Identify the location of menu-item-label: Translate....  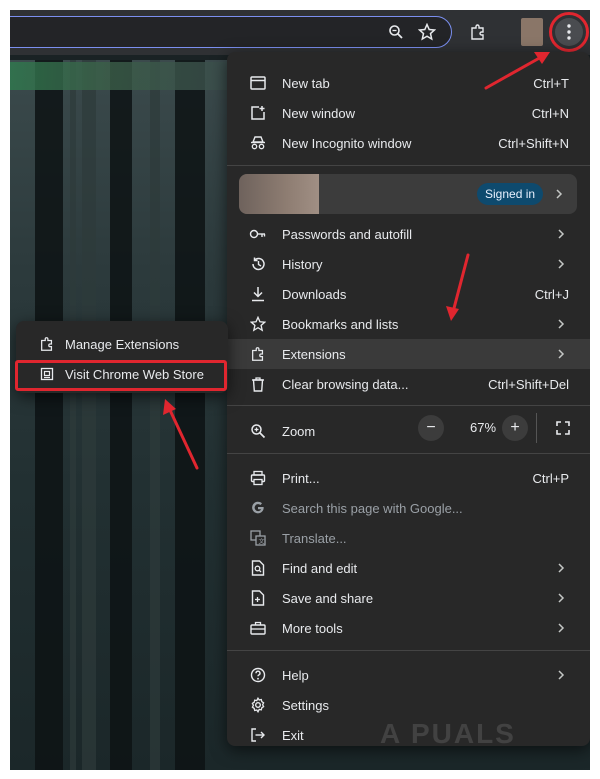
(314, 538).